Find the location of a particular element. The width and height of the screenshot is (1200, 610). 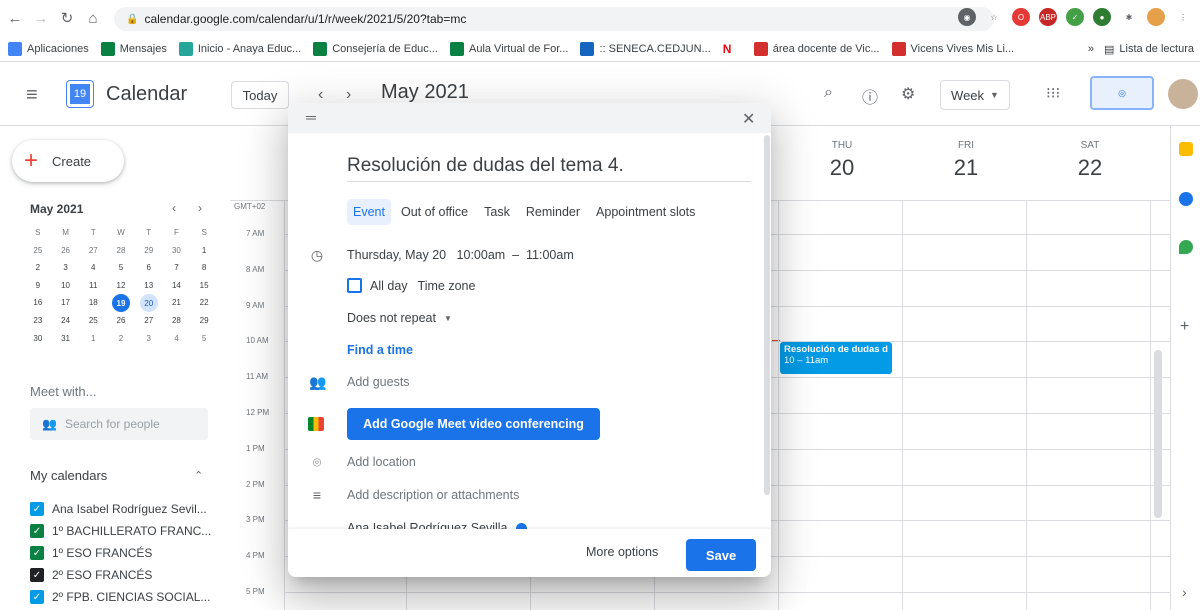

more-bookmarks-button: » is located at coordinates (1091, 49).